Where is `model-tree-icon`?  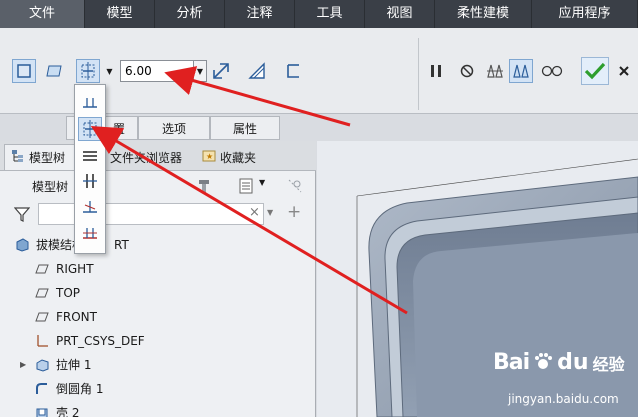 model-tree-icon is located at coordinates (18, 157).